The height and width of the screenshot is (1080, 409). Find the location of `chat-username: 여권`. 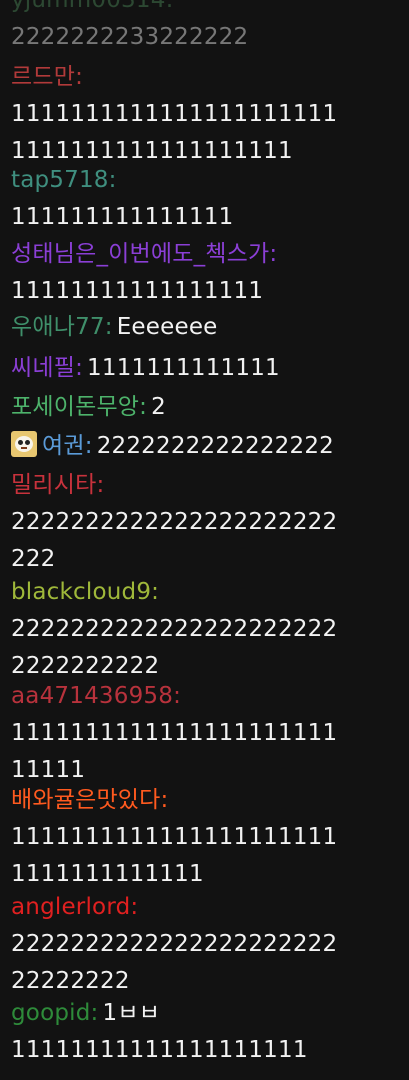

chat-username: 여권 is located at coordinates (63, 446).